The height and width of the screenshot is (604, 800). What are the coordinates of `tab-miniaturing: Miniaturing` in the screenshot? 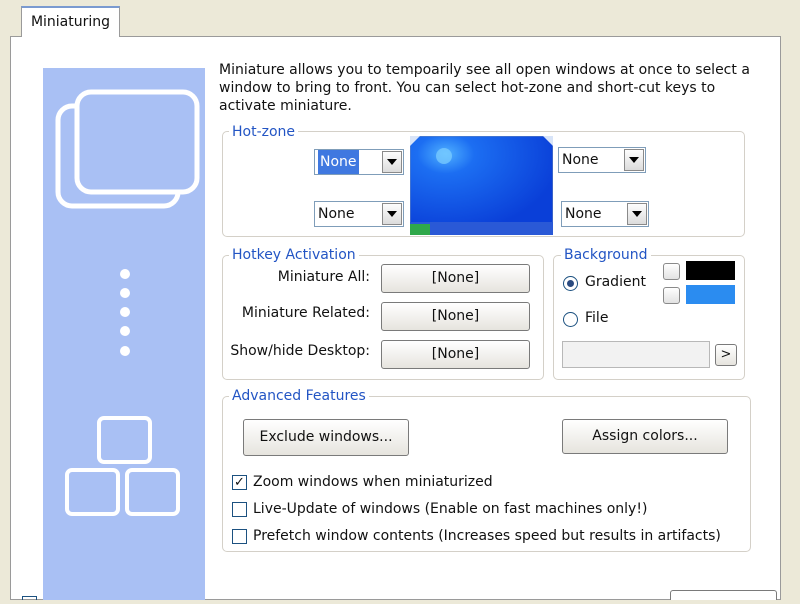 It's located at (70, 21).